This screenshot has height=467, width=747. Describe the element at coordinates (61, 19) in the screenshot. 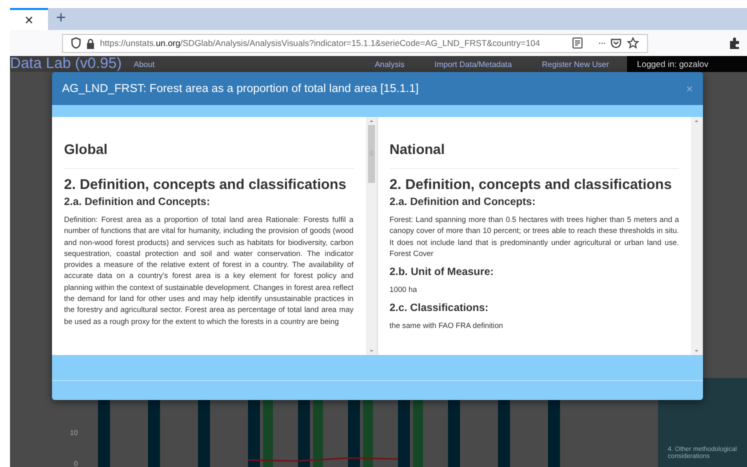

I see `new-tab-button: +` at that location.